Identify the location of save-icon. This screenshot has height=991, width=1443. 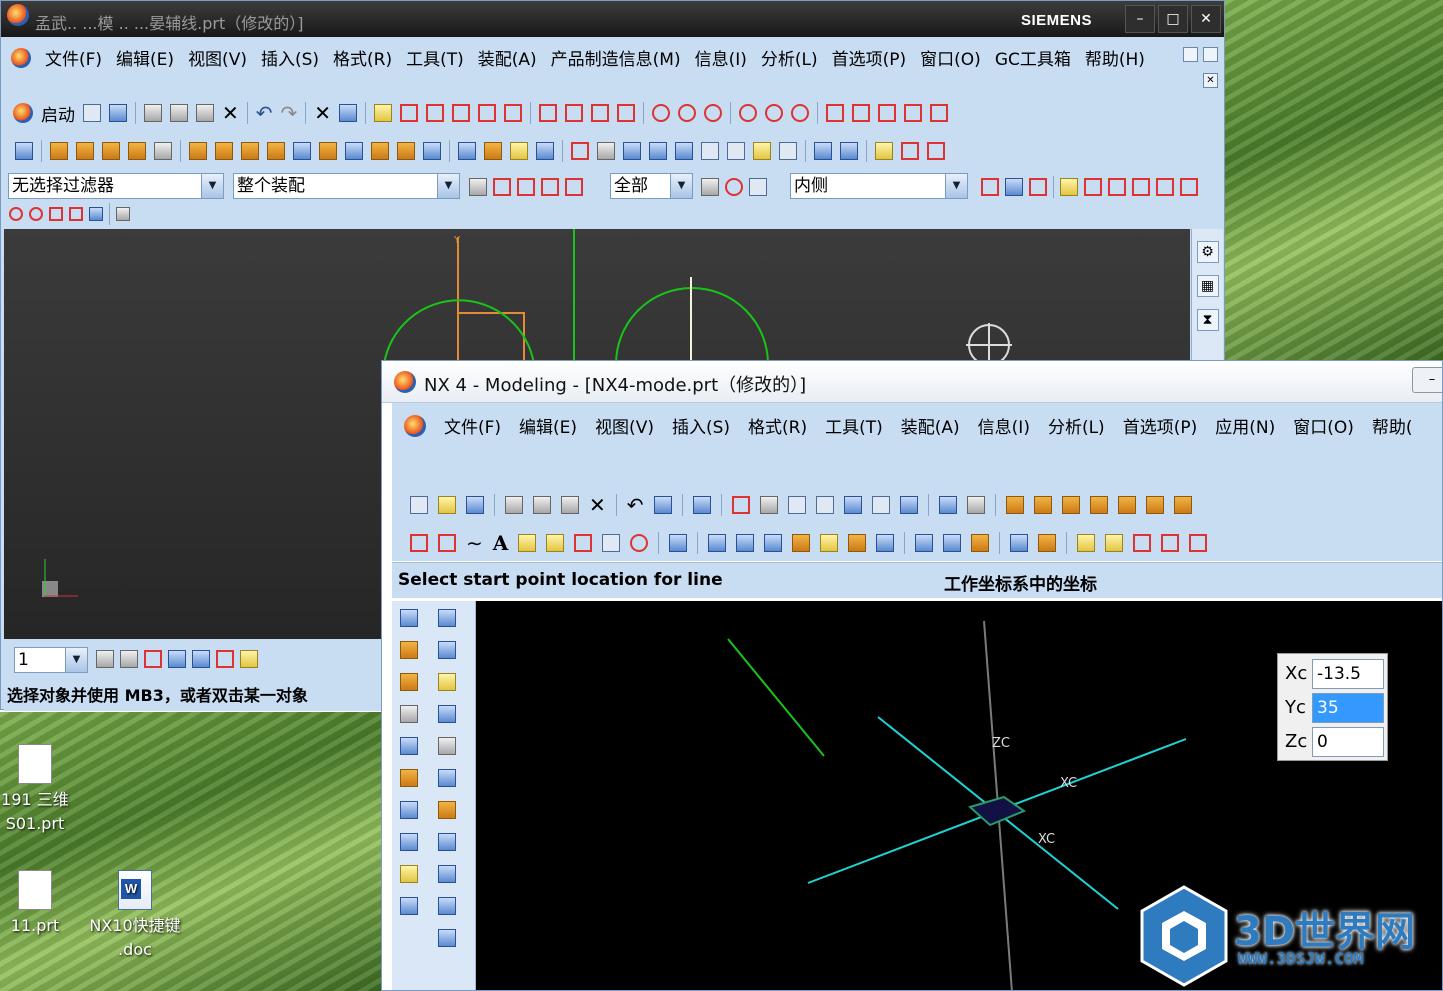
(118, 113).